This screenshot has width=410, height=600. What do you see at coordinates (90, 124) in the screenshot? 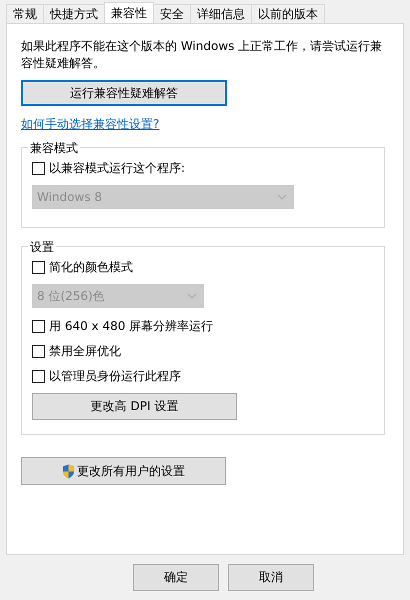
I see `help-link: 如何手动选择兼容性设置?` at bounding box center [90, 124].